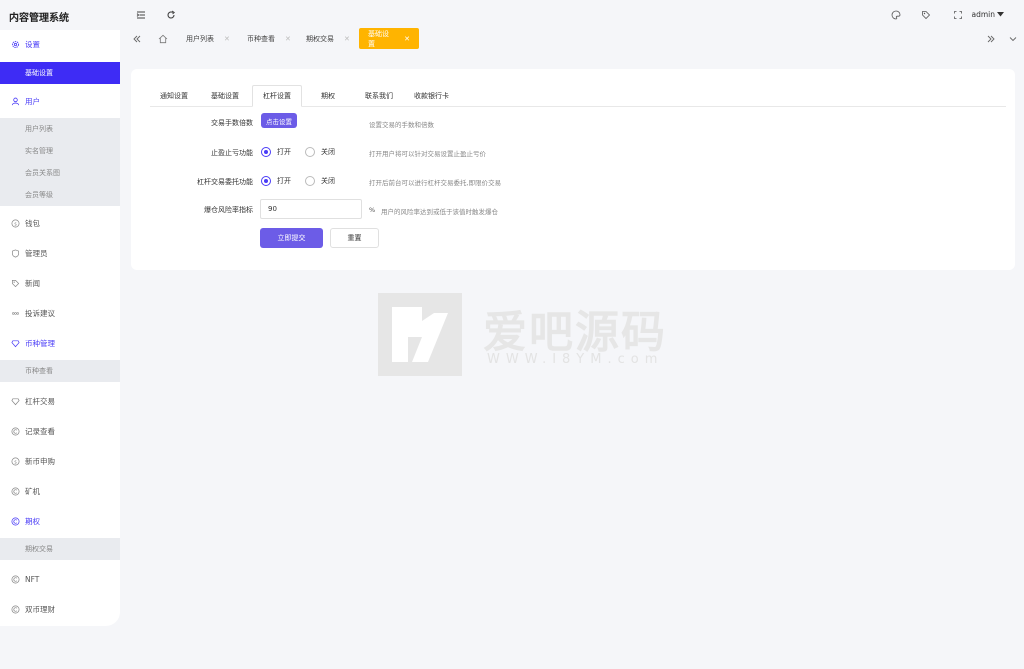 The width and height of the screenshot is (1024, 669). Describe the element at coordinates (32, 491) in the screenshot. I see `sidebar-item-label: 矿机` at that location.